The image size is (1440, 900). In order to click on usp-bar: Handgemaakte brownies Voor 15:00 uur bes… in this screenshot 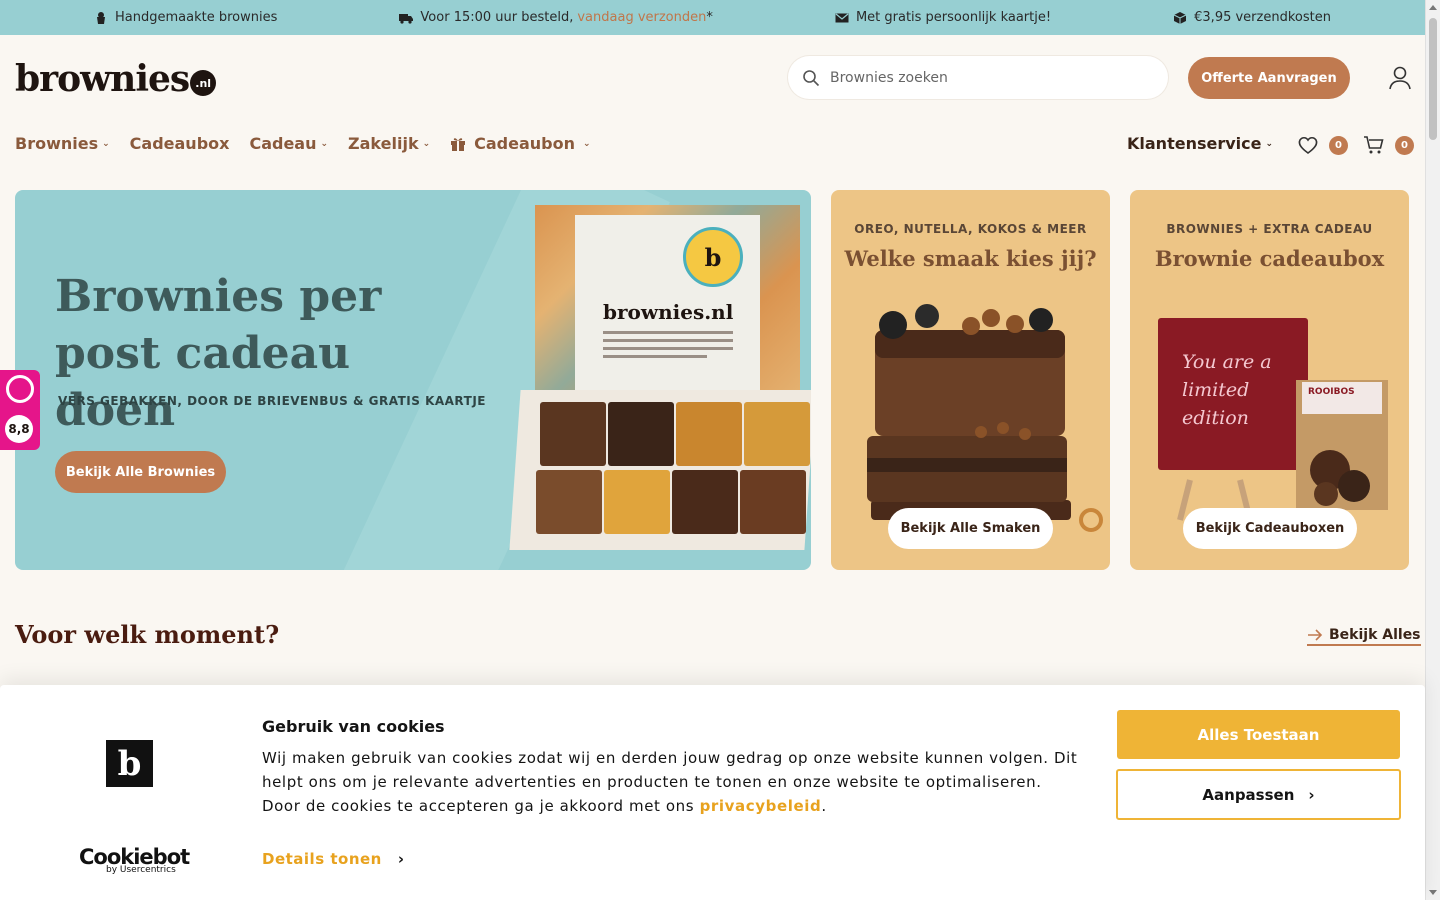, I will do `click(712, 17)`.